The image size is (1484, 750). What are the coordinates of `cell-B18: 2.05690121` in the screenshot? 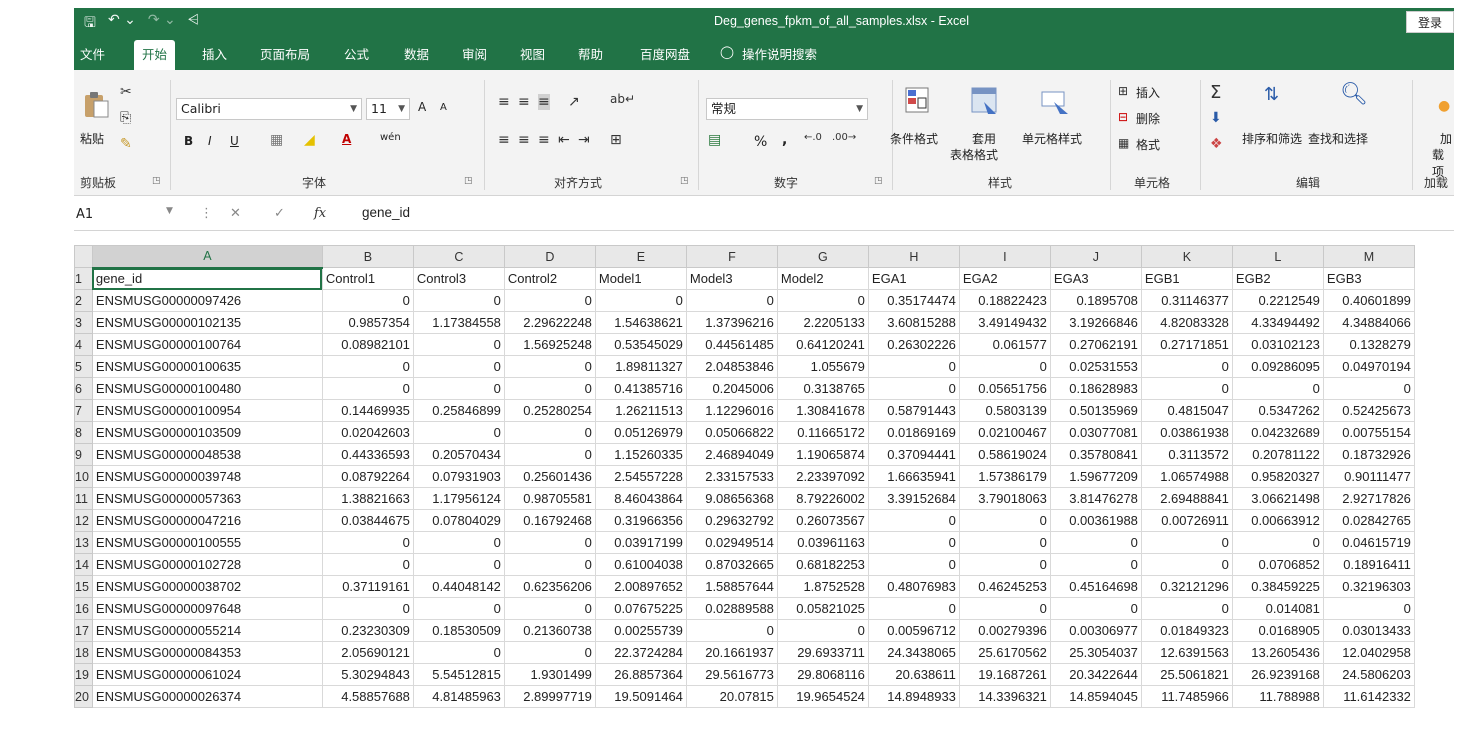 It's located at (367, 652).